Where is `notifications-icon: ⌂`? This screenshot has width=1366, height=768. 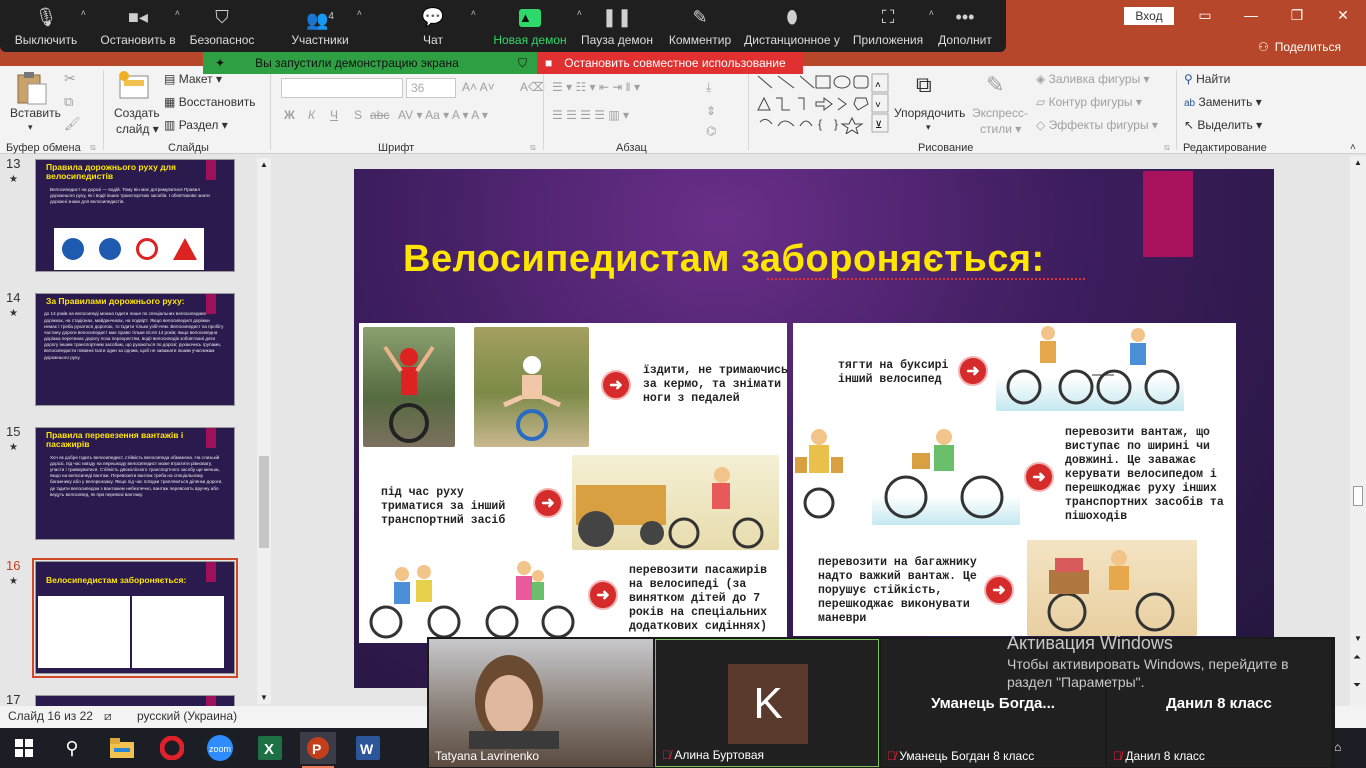
notifications-icon: ⌂ is located at coordinates (1337, 747).